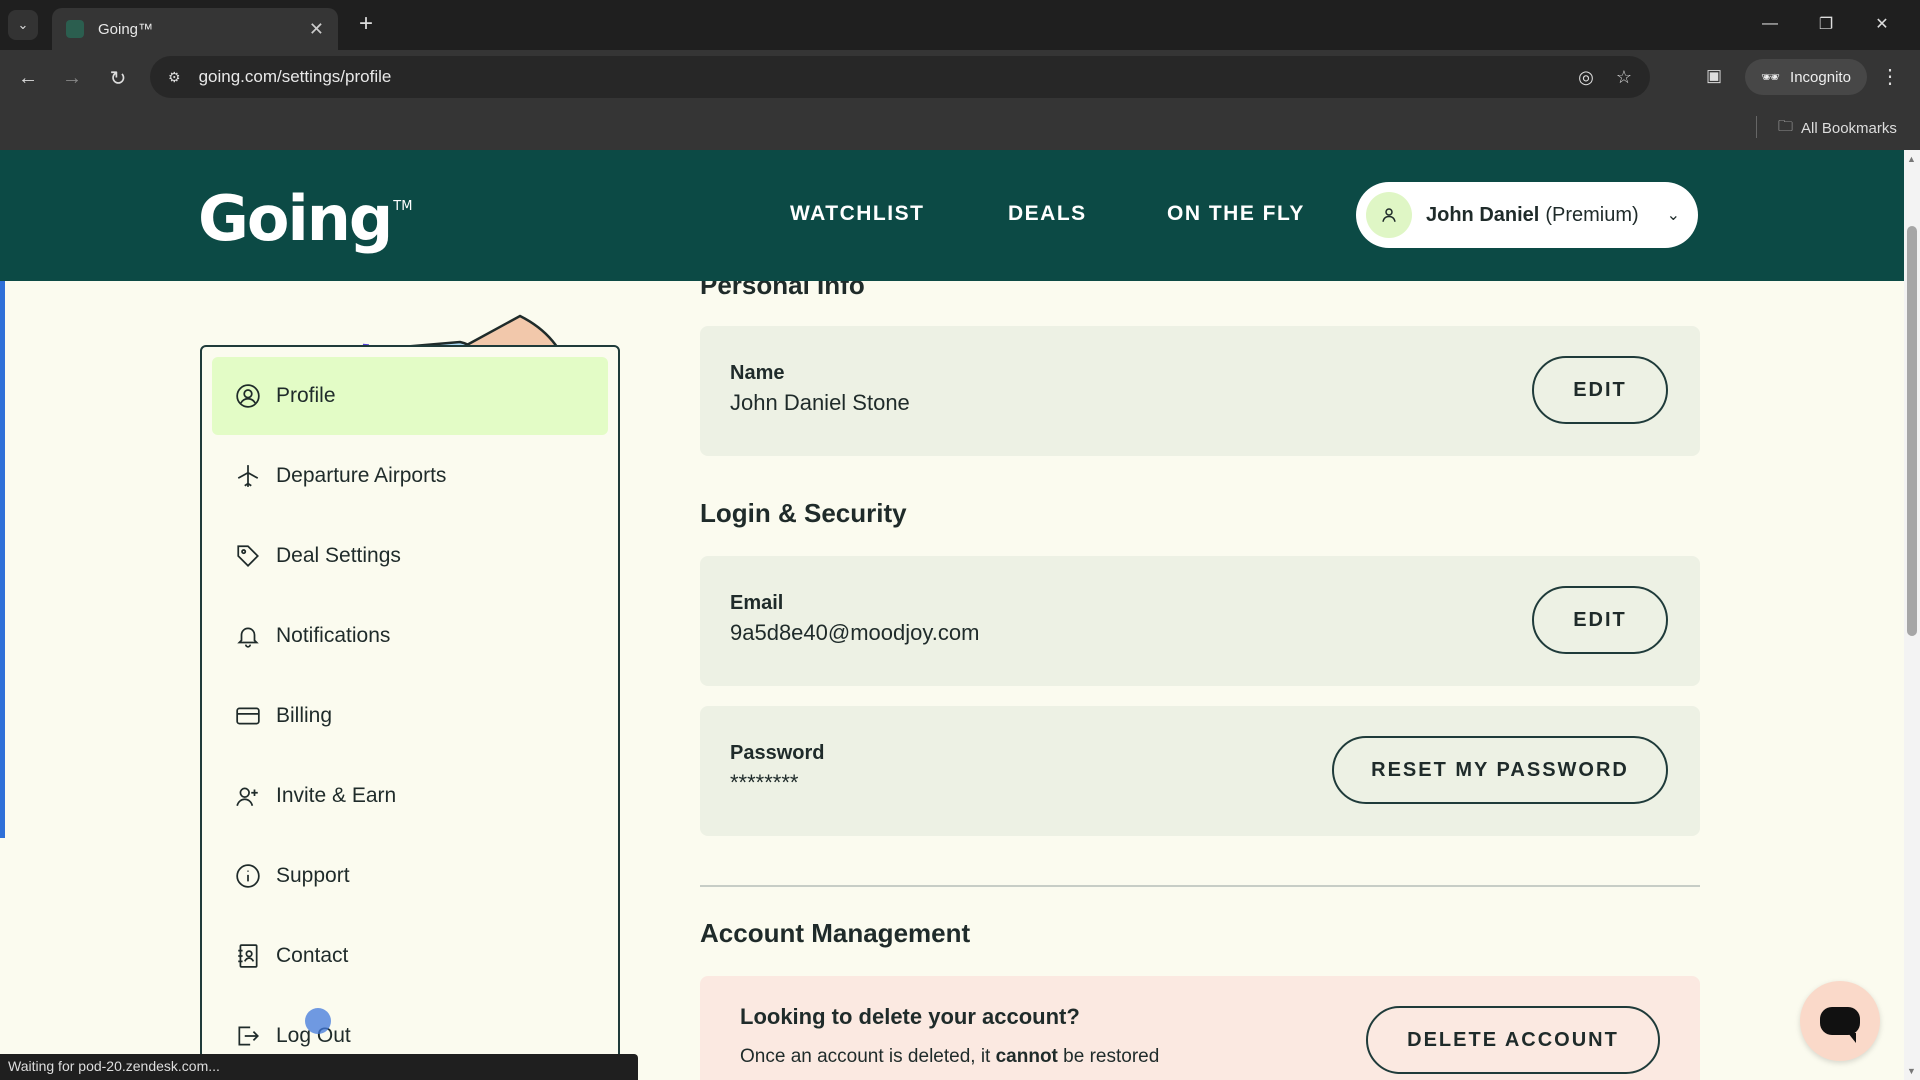  I want to click on incognito-badge: 🕶 Incognito, so click(1806, 77).